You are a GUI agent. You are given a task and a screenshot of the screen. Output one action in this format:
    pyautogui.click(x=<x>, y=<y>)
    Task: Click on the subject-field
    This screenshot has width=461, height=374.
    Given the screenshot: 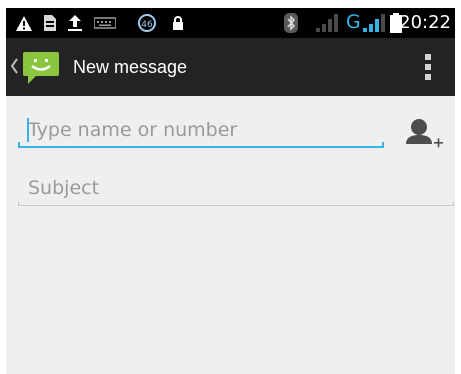 What is the action you would take?
    pyautogui.click(x=236, y=188)
    